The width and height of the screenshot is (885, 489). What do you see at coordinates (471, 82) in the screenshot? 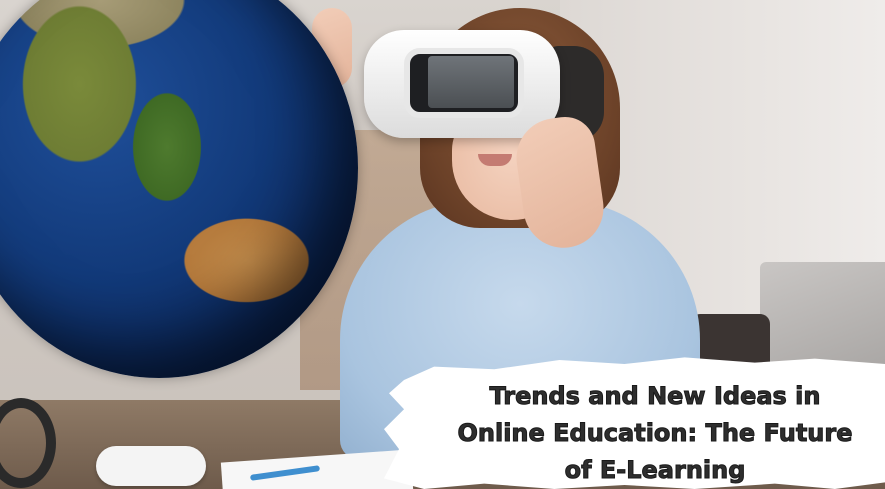
I see `vr-headset-screen` at bounding box center [471, 82].